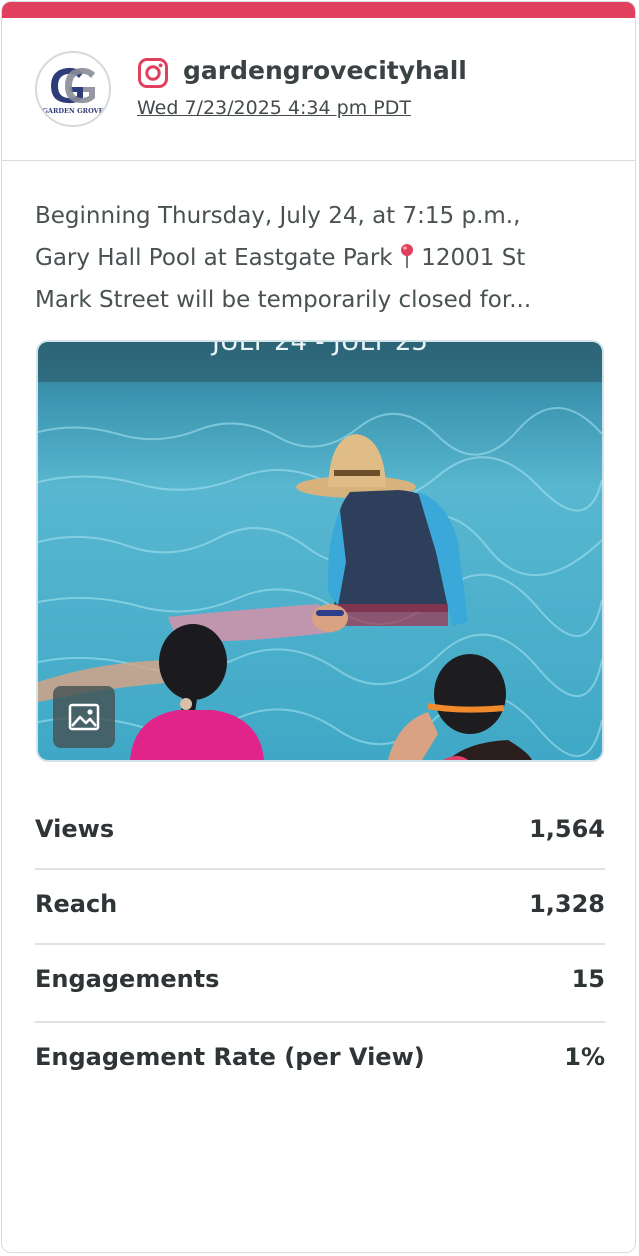 The image size is (639, 1256). I want to click on accent-bar, so click(318, 10).